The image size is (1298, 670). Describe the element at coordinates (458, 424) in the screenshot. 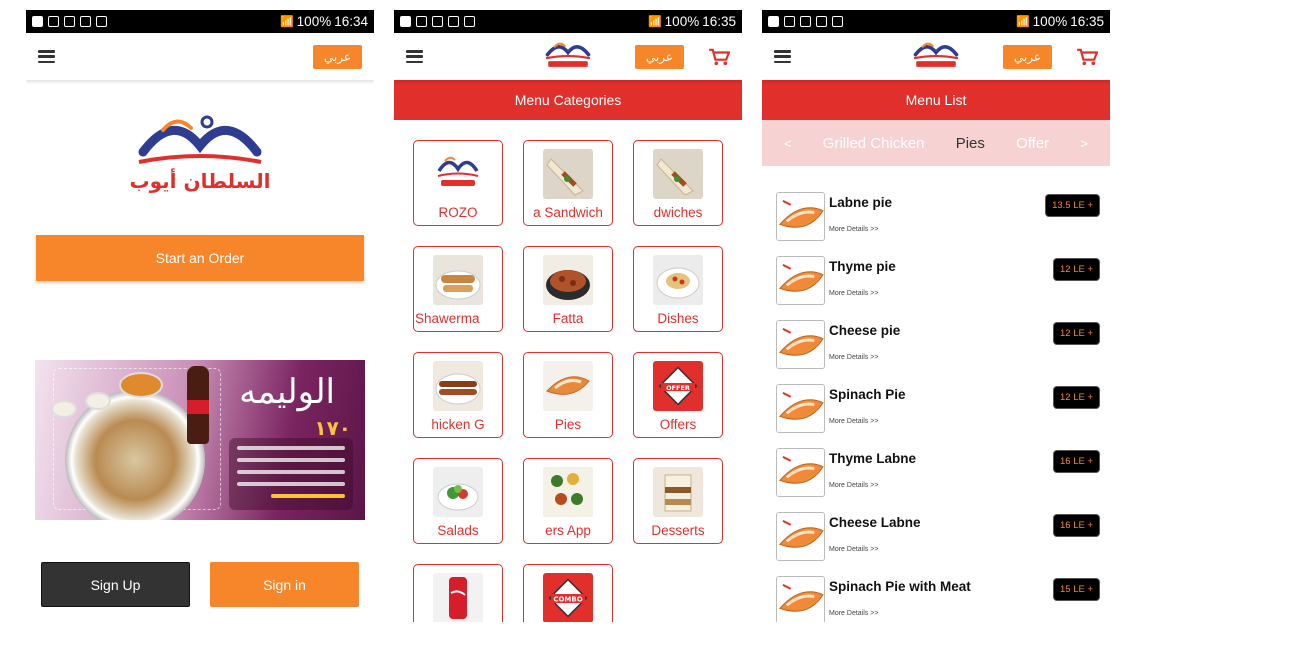

I see `category-label: hicken G` at that location.